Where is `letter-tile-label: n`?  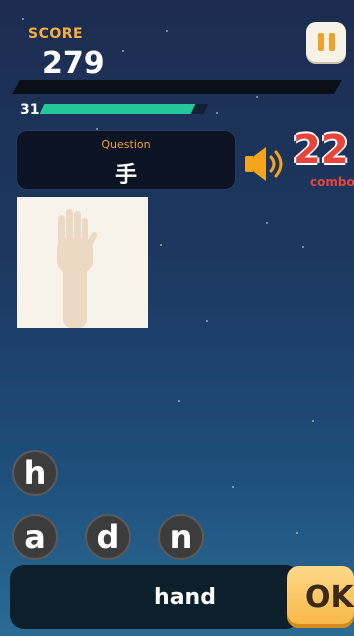 letter-tile-label: n is located at coordinates (181, 537).